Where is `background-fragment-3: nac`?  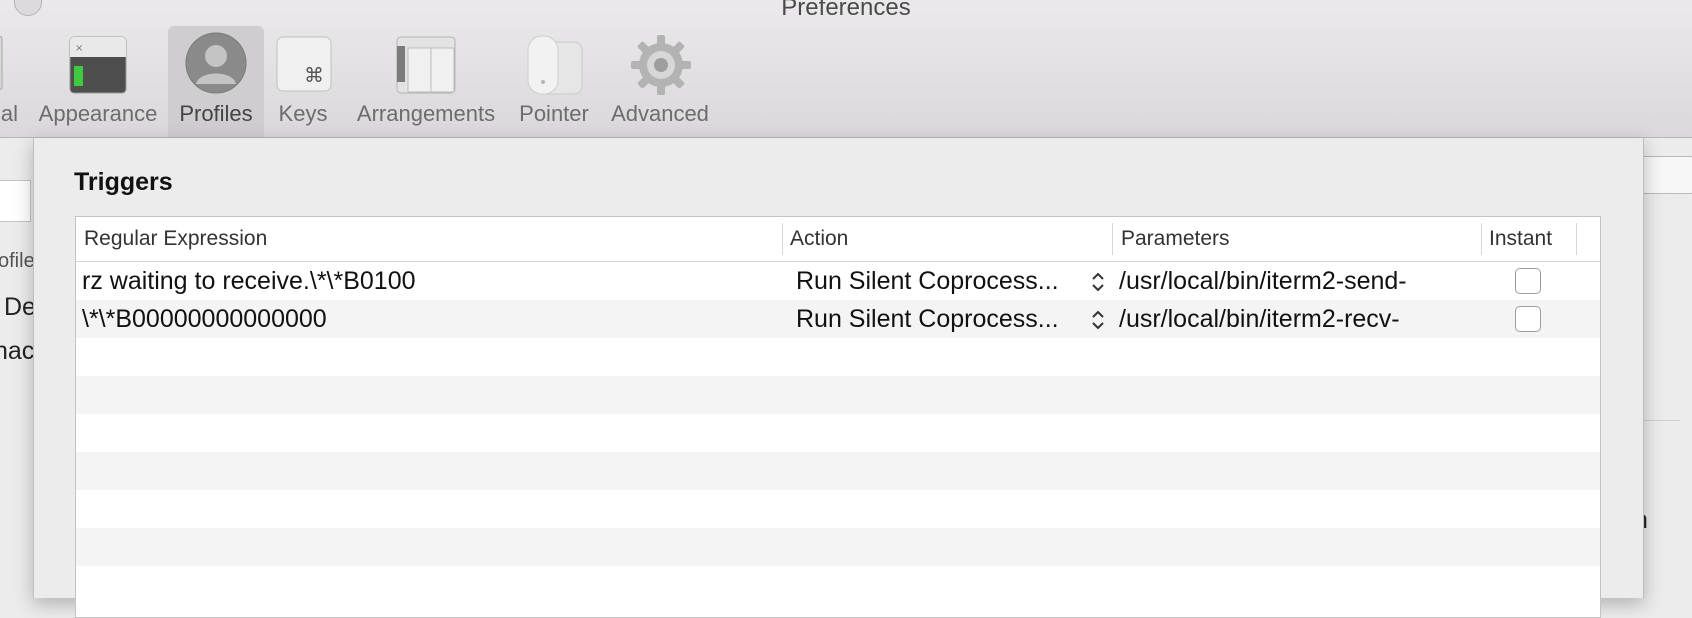 background-fragment-3: nac is located at coordinates (17, 351).